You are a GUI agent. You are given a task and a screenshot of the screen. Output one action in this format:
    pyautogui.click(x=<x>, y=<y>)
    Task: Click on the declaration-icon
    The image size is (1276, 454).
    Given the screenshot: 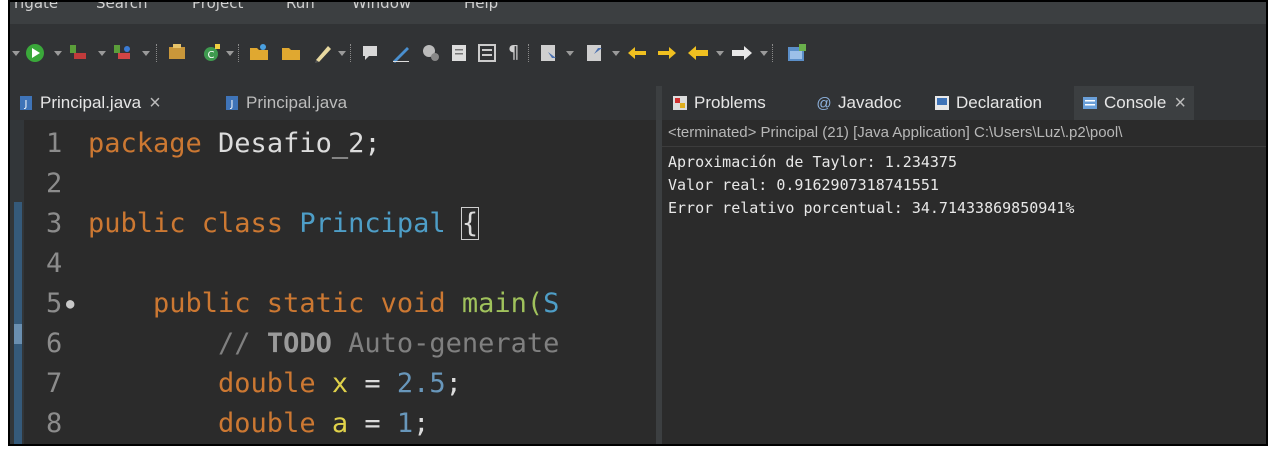 What is the action you would take?
    pyautogui.click(x=942, y=103)
    